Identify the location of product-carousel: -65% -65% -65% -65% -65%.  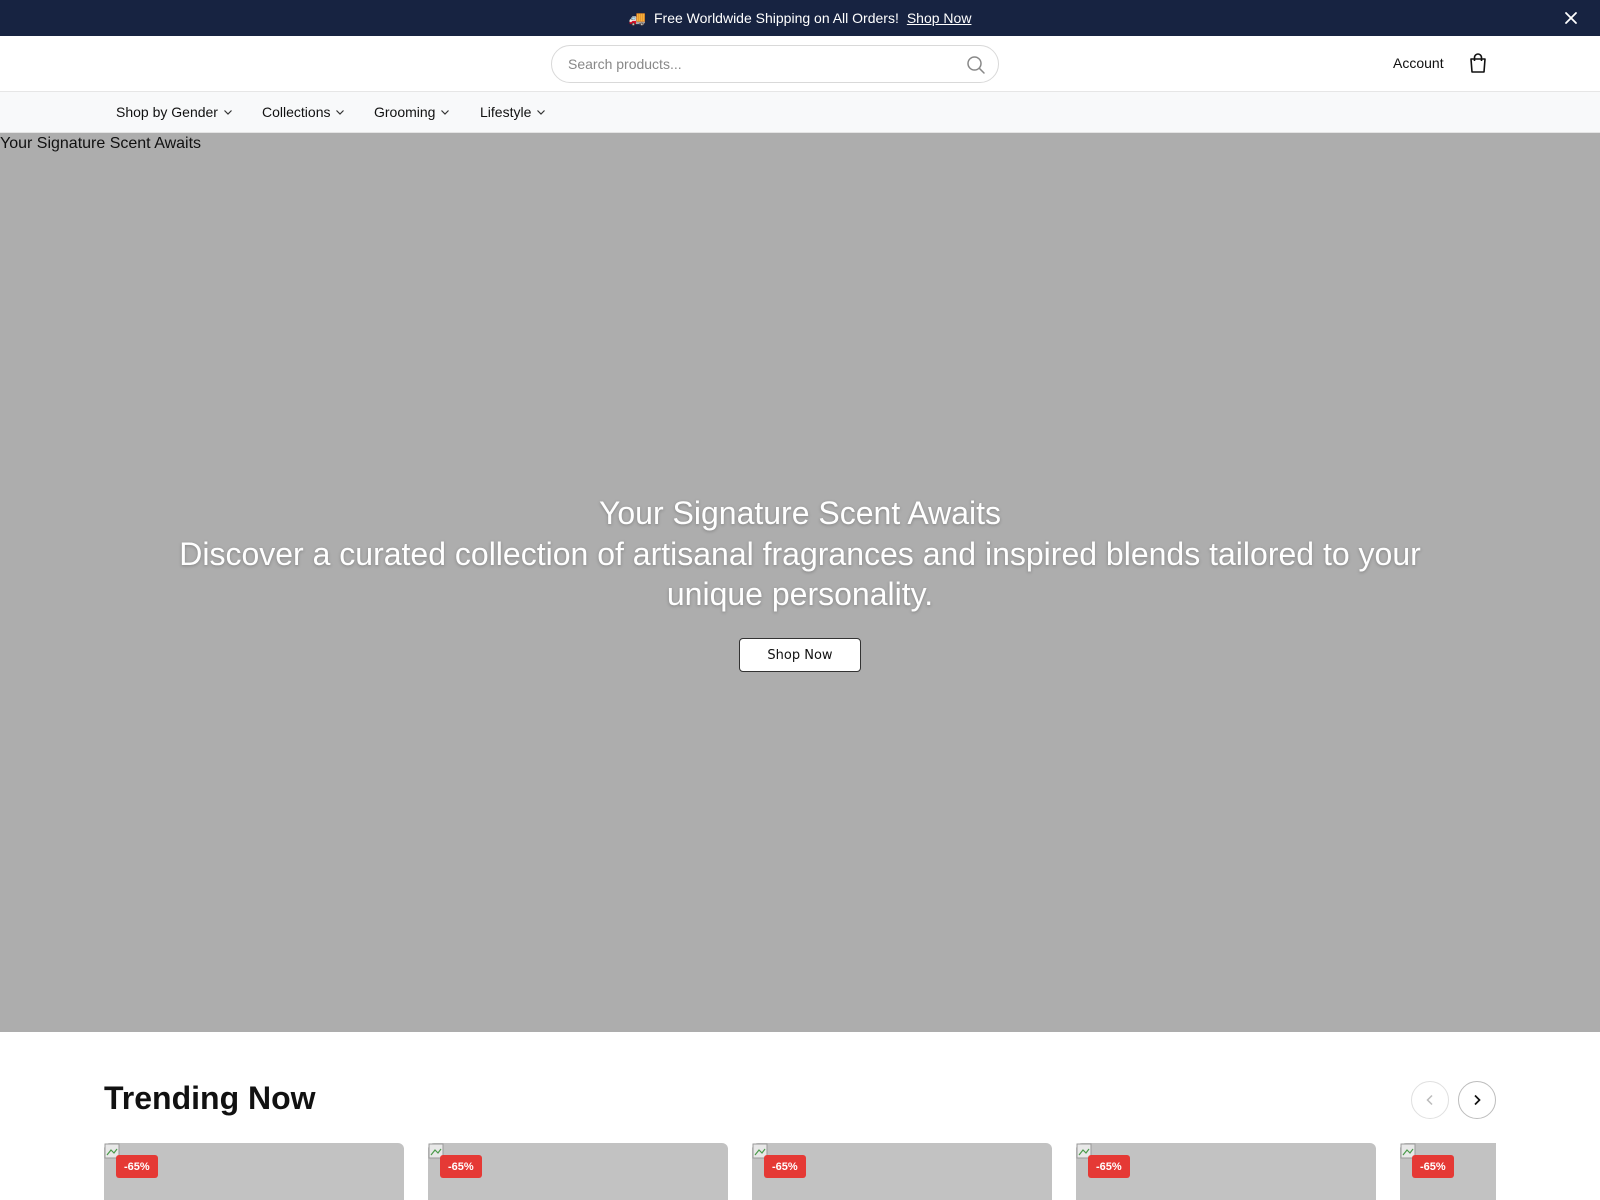
(800, 1171).